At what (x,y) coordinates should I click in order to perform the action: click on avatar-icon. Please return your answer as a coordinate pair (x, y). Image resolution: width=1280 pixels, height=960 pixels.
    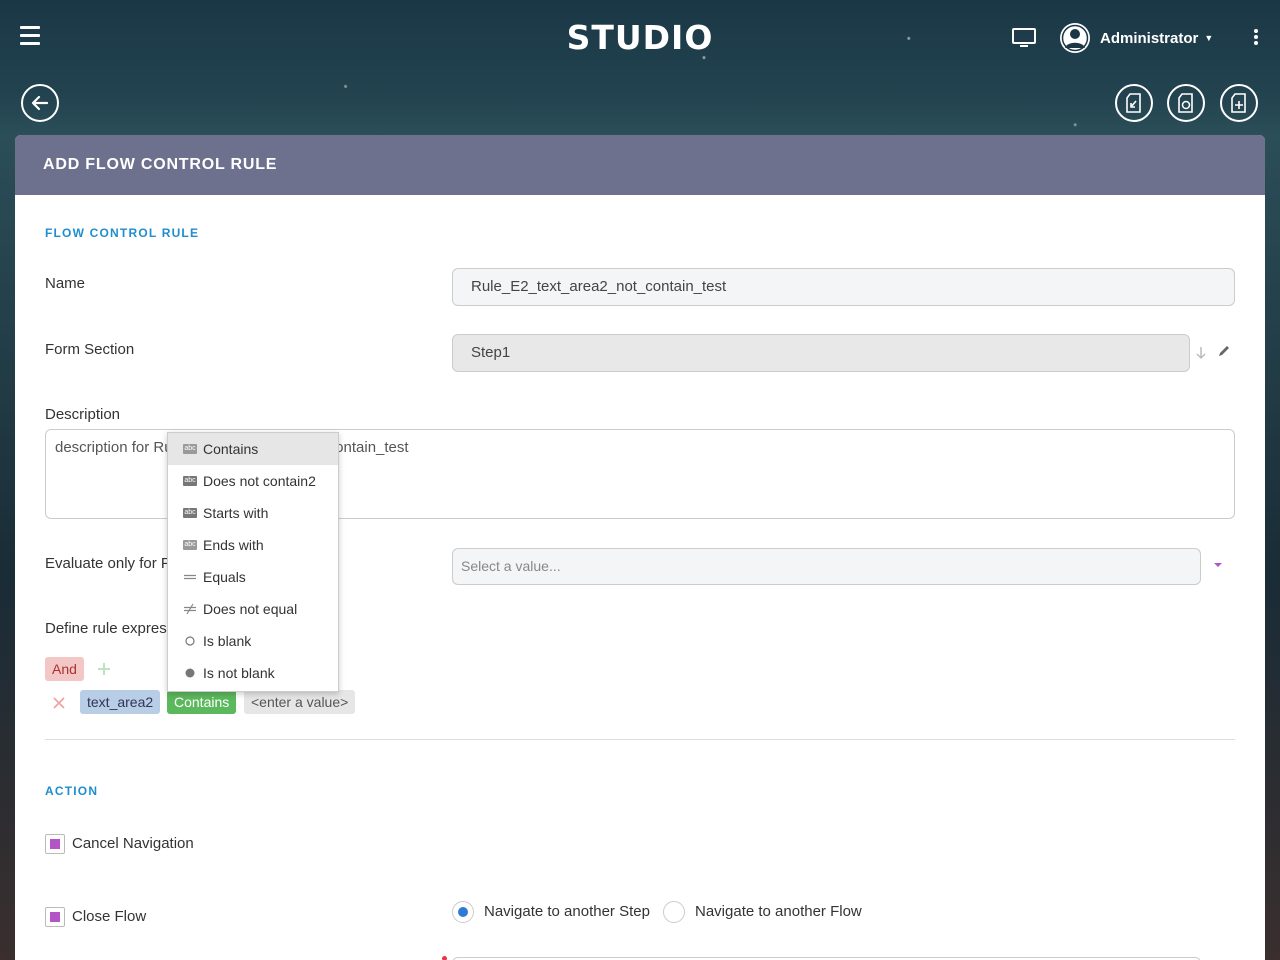
    Looking at the image, I should click on (1075, 38).